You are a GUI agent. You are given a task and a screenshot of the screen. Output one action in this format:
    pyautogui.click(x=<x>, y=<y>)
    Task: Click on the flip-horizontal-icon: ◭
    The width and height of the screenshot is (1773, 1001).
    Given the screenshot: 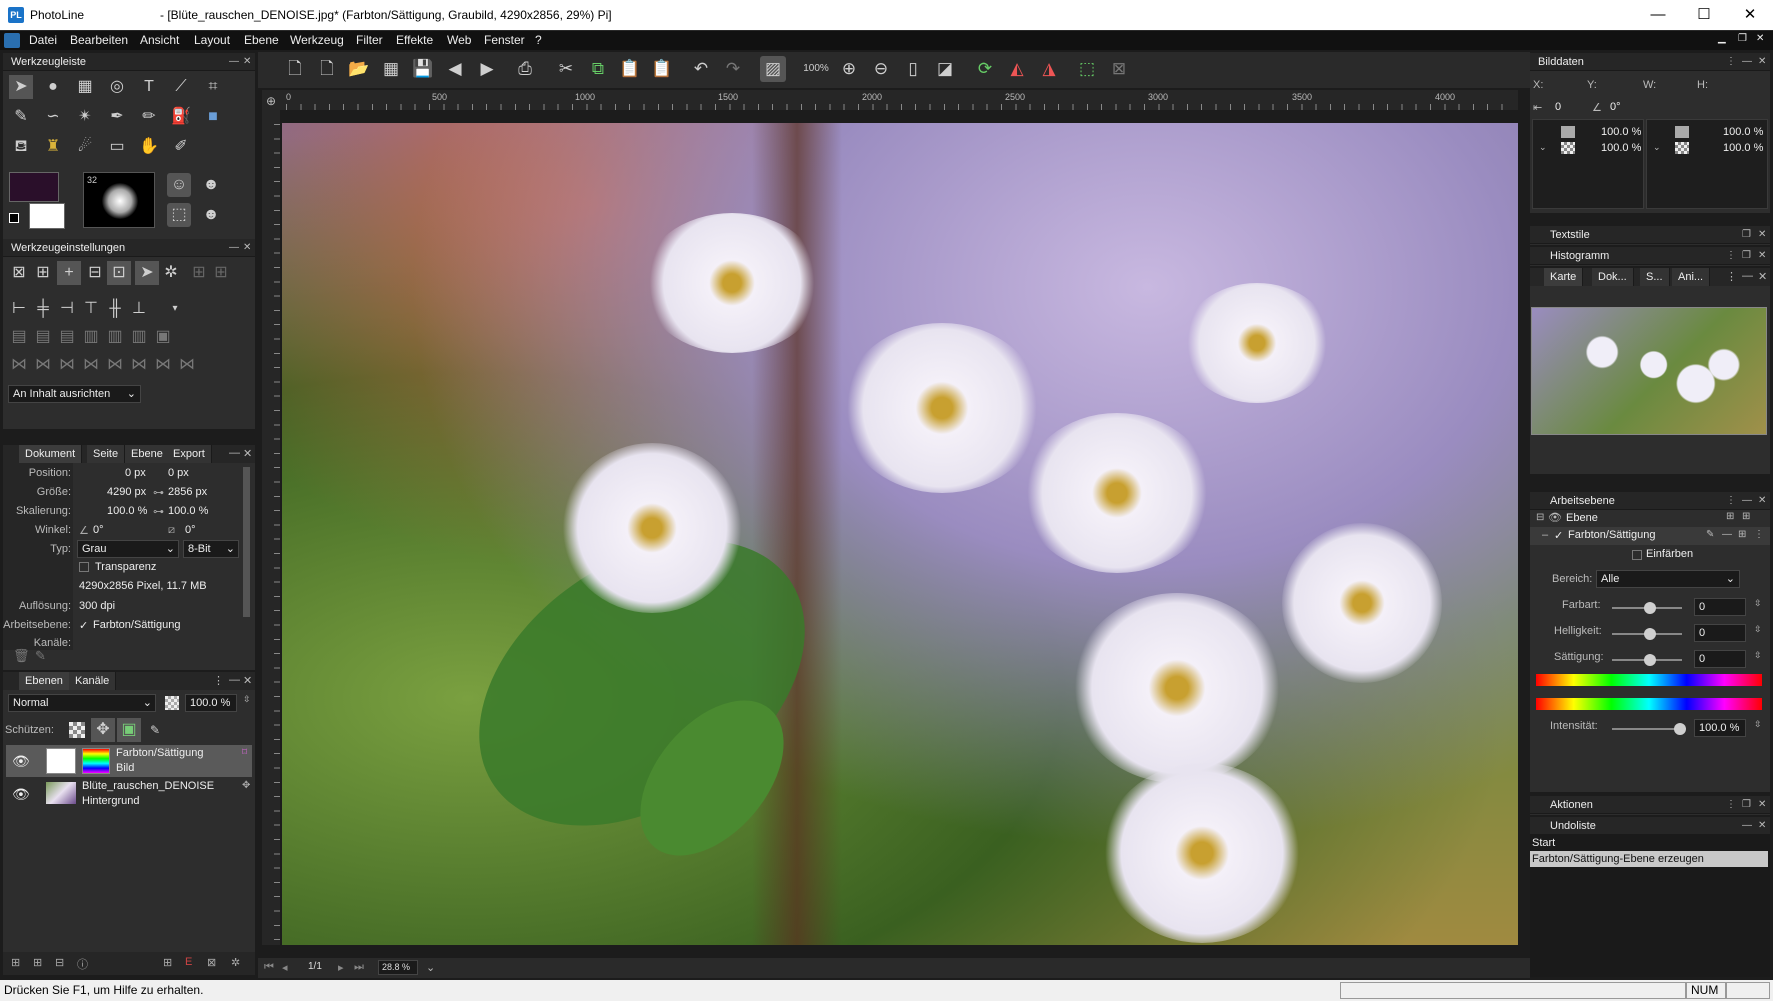 What is the action you would take?
    pyautogui.click(x=1017, y=69)
    